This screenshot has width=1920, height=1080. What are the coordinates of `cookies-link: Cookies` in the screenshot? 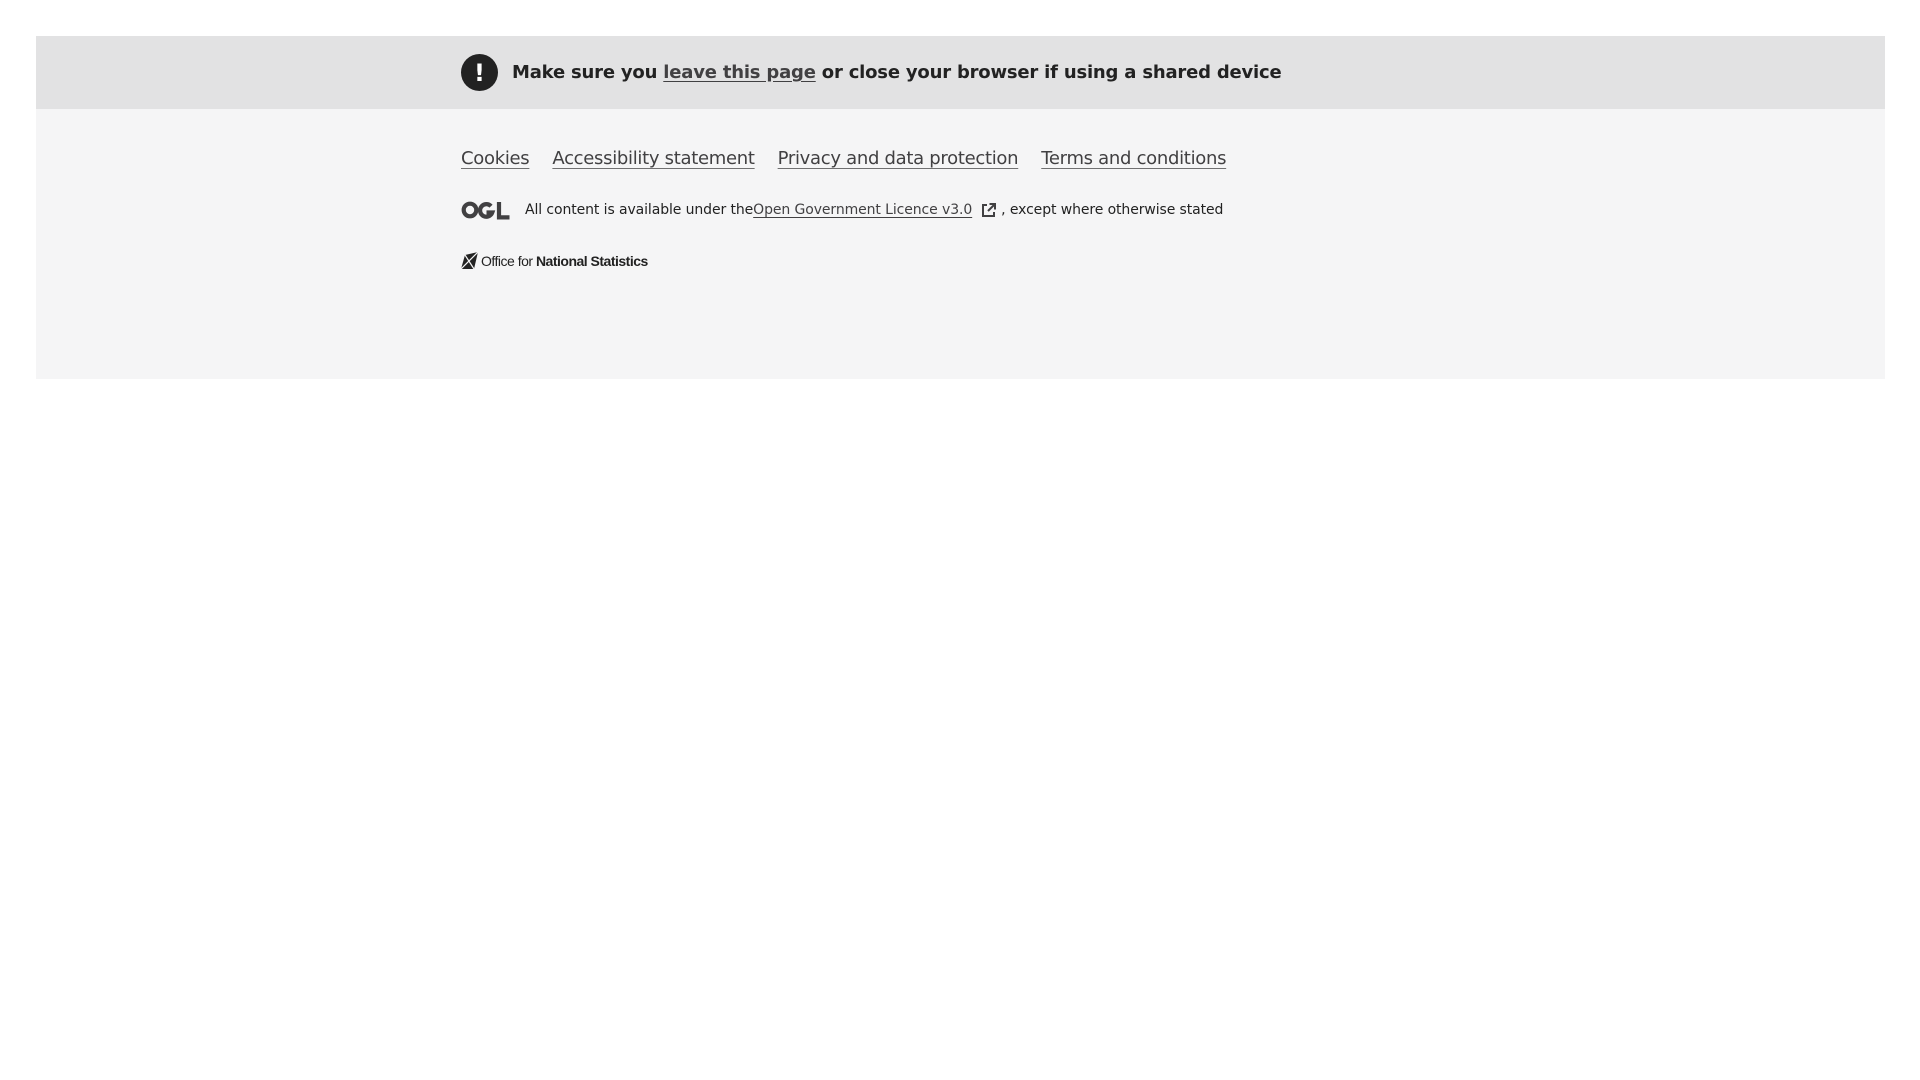 It's located at (495, 158).